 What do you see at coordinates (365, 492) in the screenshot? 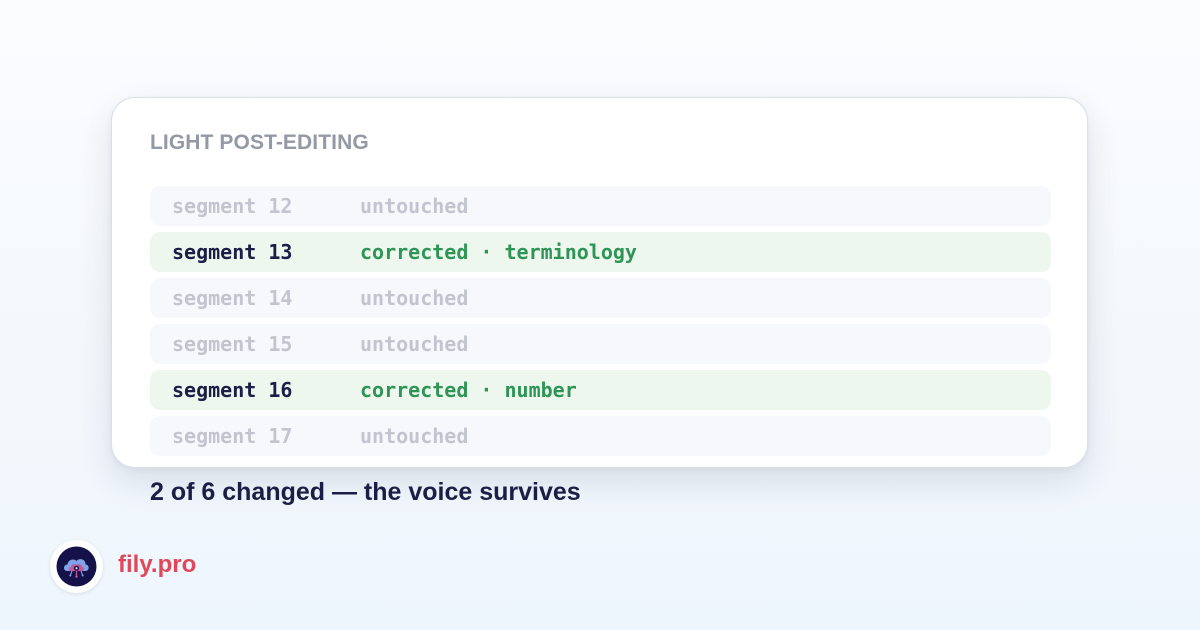
I see `summary-text: 2 of 6 changed — the voice survives` at bounding box center [365, 492].